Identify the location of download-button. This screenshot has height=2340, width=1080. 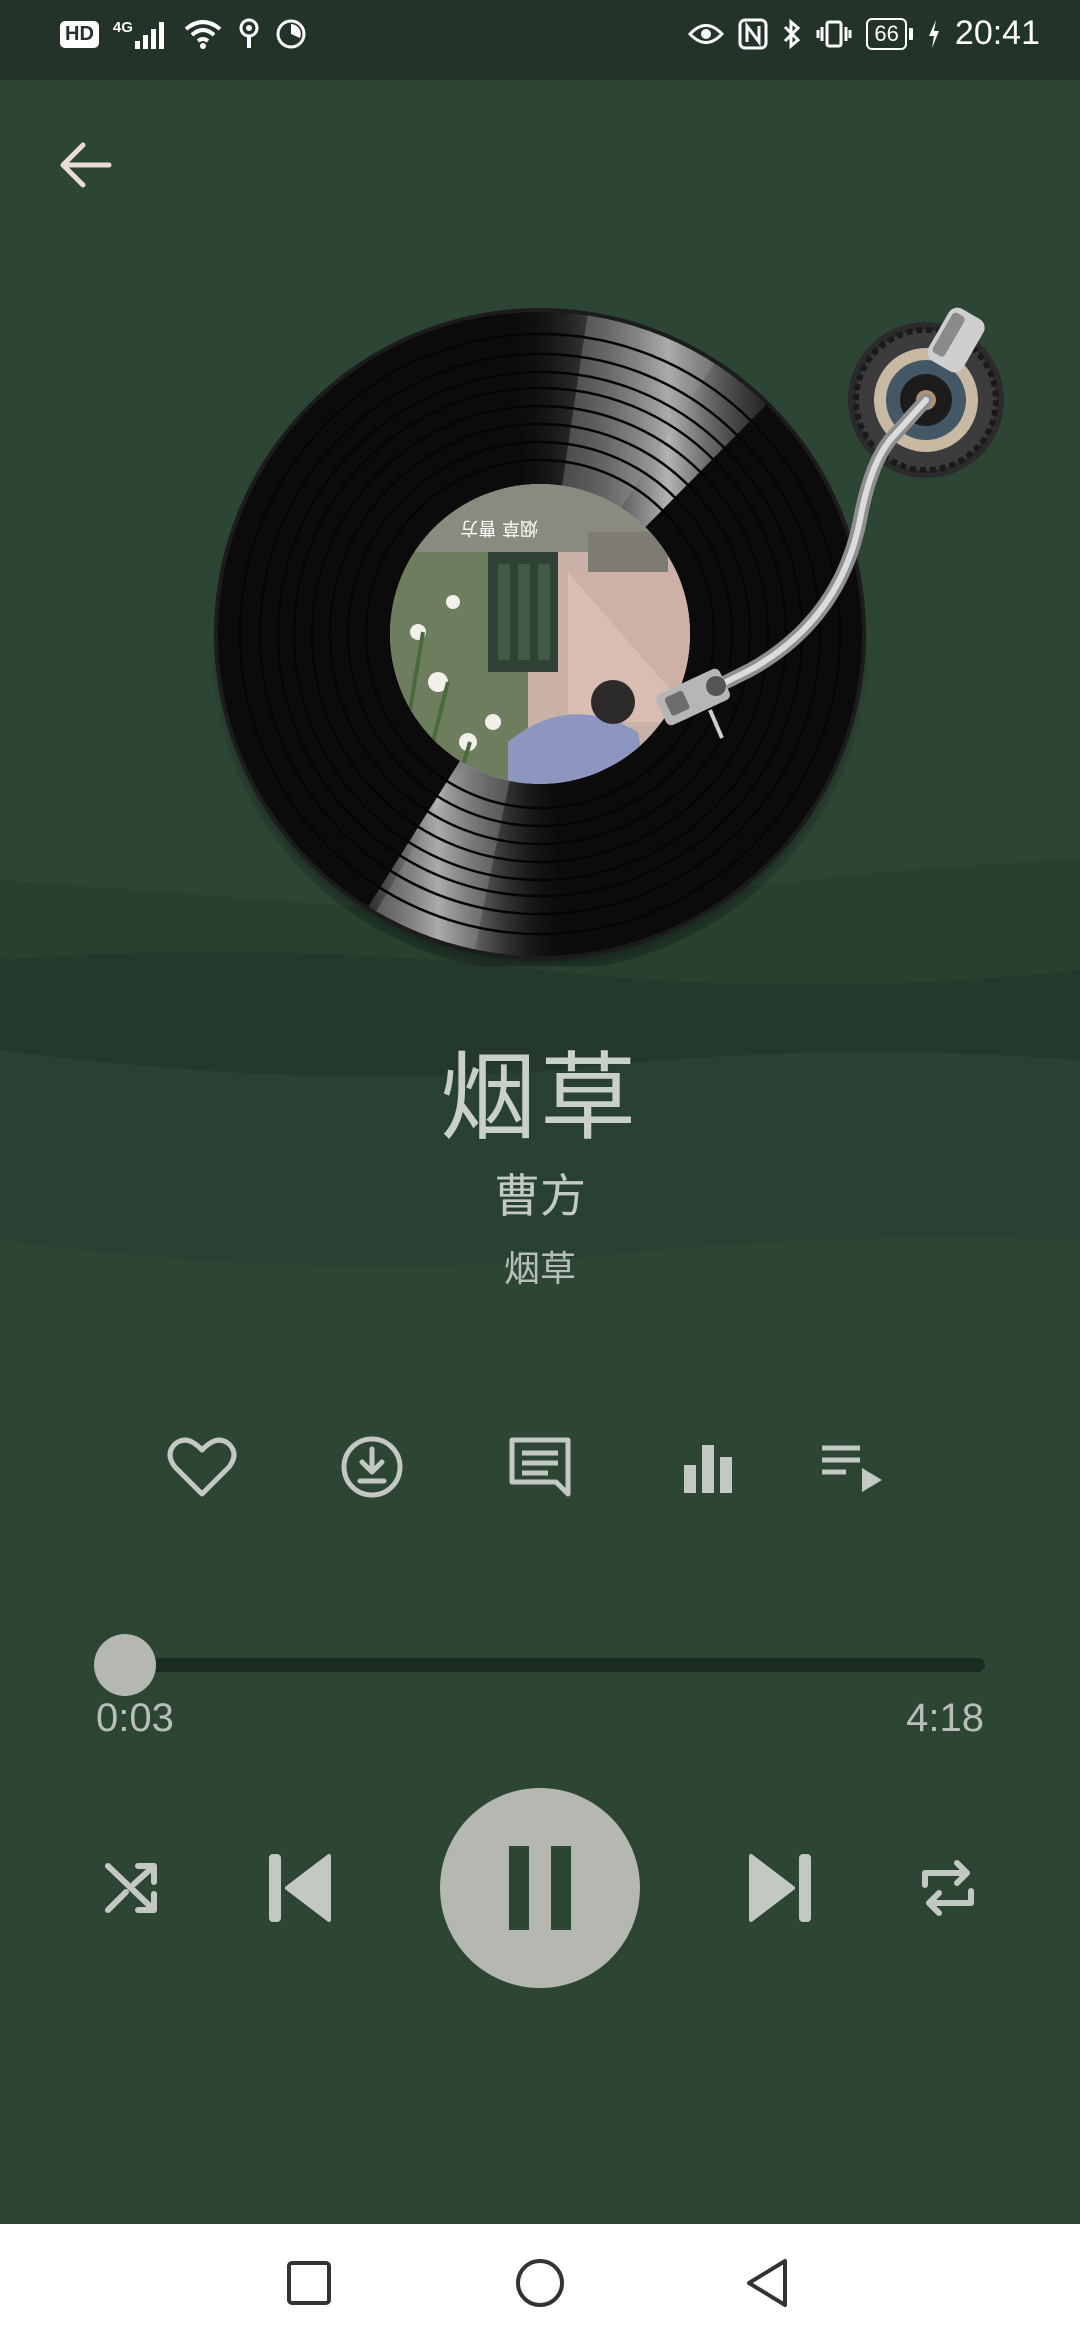
(372, 1467).